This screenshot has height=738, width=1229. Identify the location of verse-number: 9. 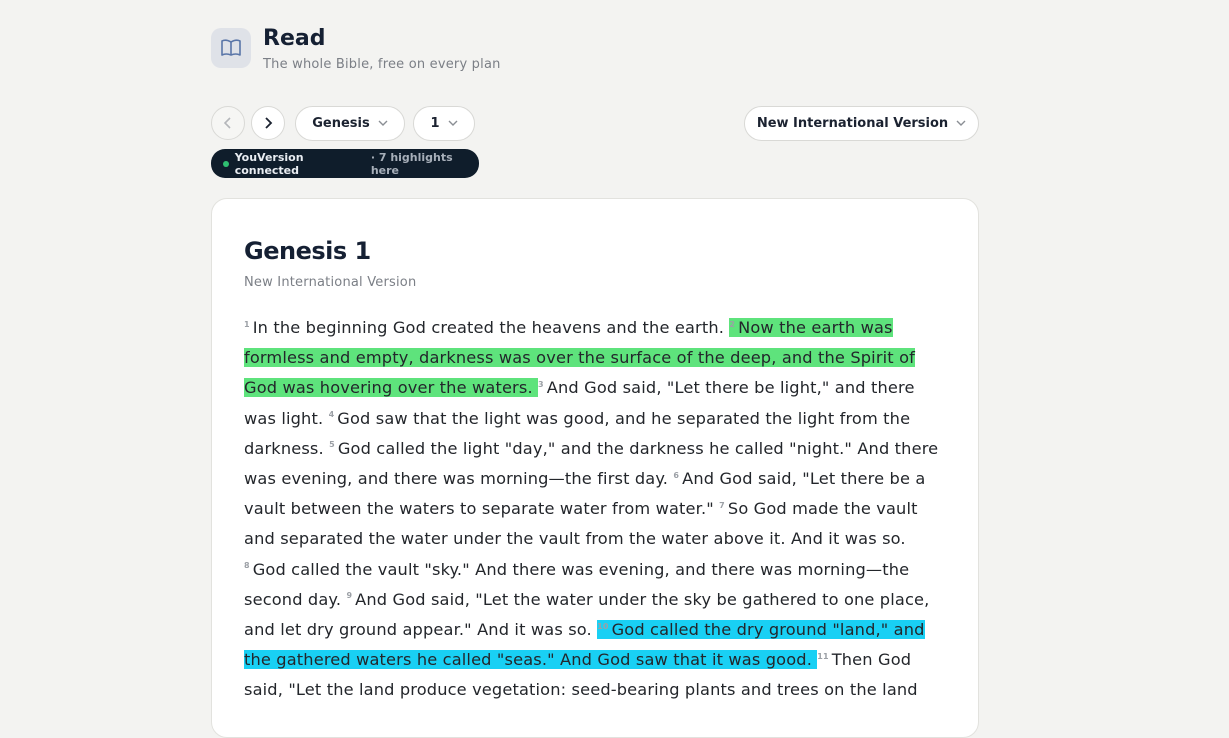
(349, 596).